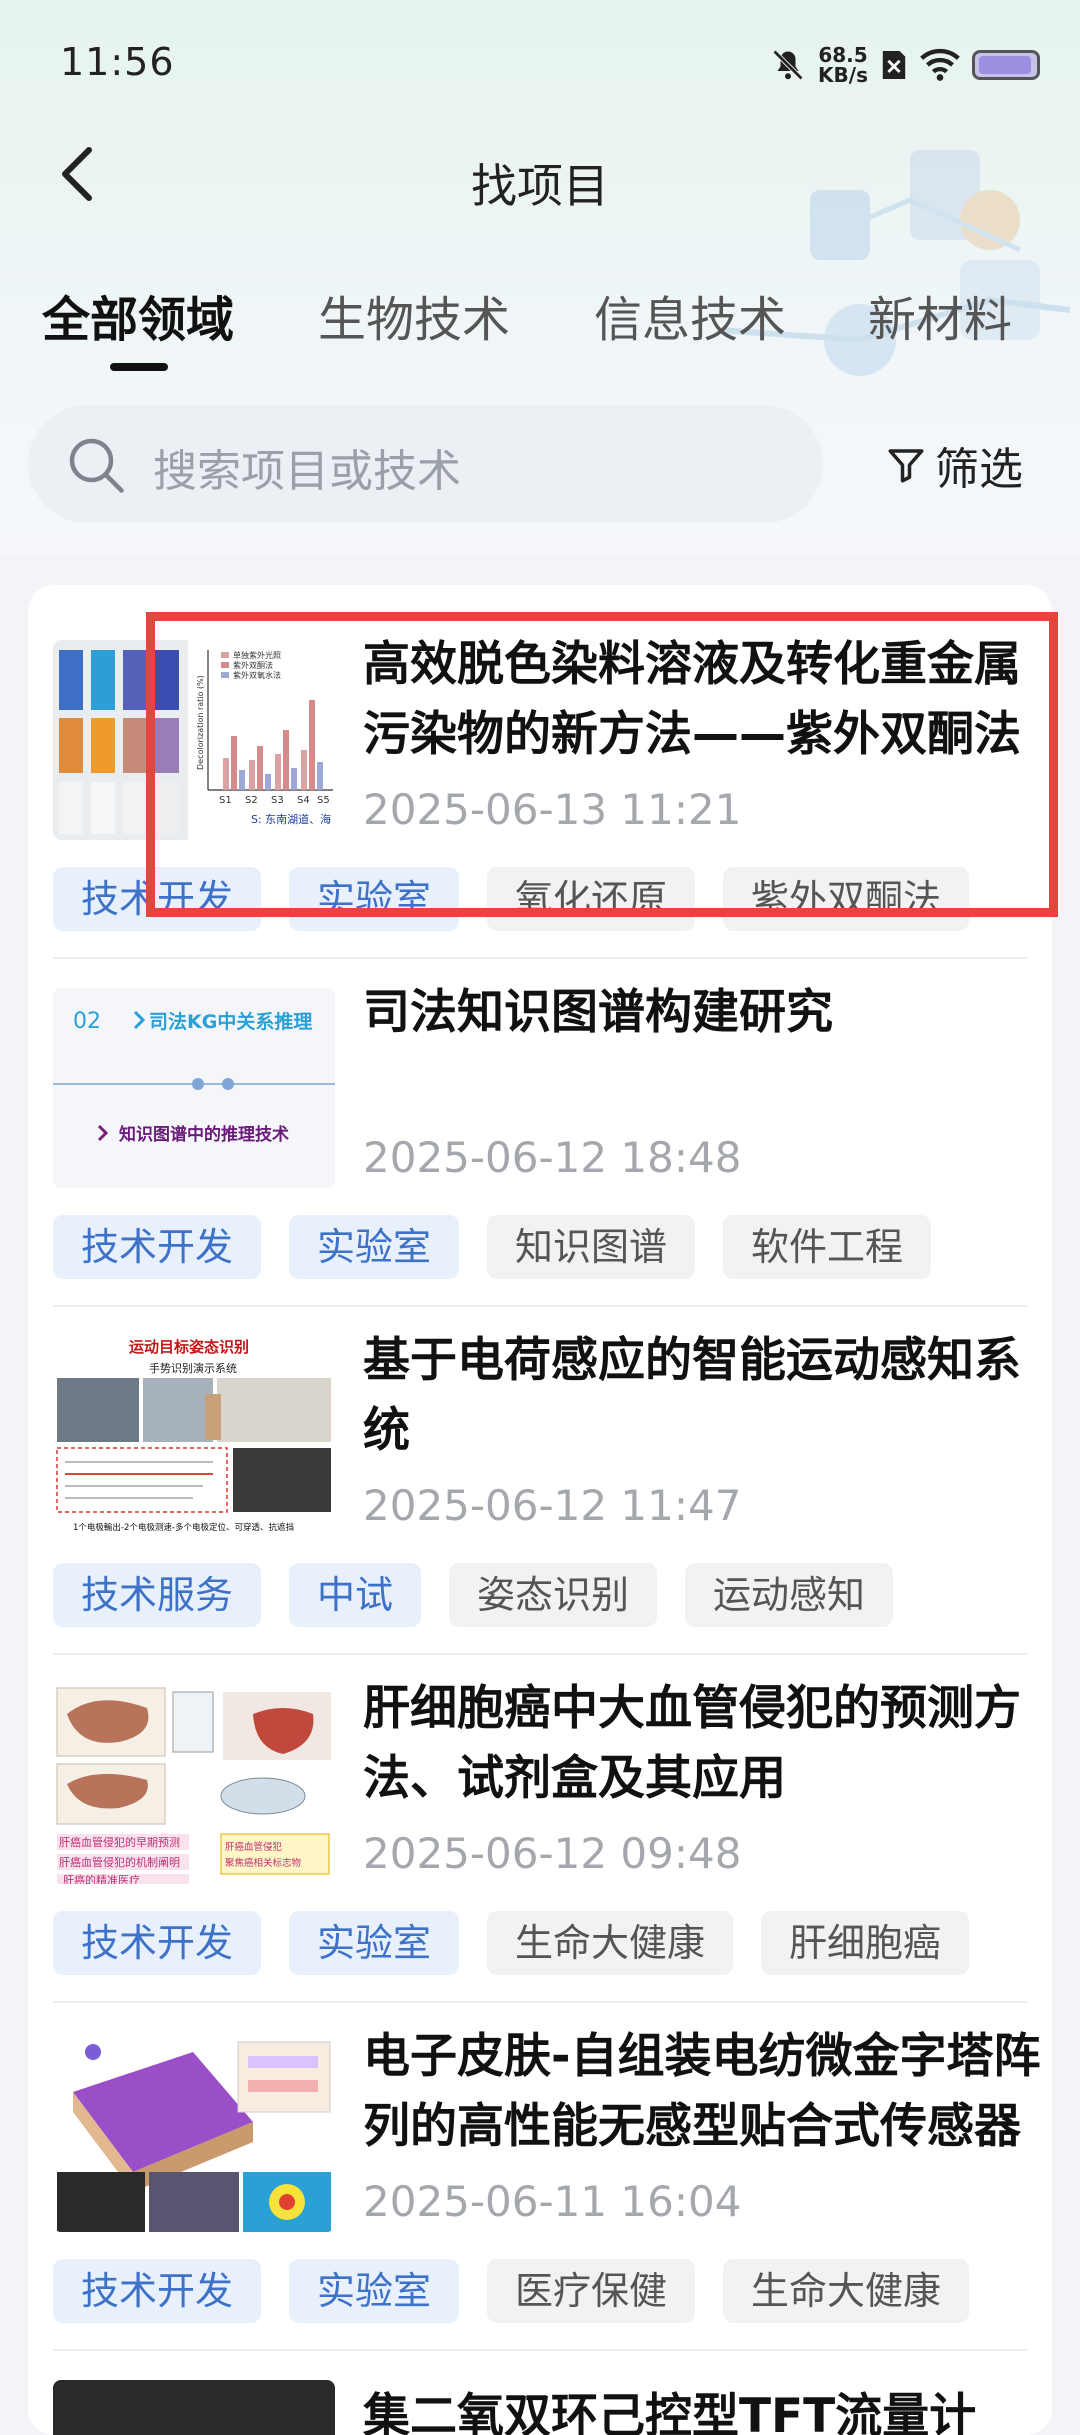  I want to click on legend-entry: 紫外双酮法, so click(253, 665).